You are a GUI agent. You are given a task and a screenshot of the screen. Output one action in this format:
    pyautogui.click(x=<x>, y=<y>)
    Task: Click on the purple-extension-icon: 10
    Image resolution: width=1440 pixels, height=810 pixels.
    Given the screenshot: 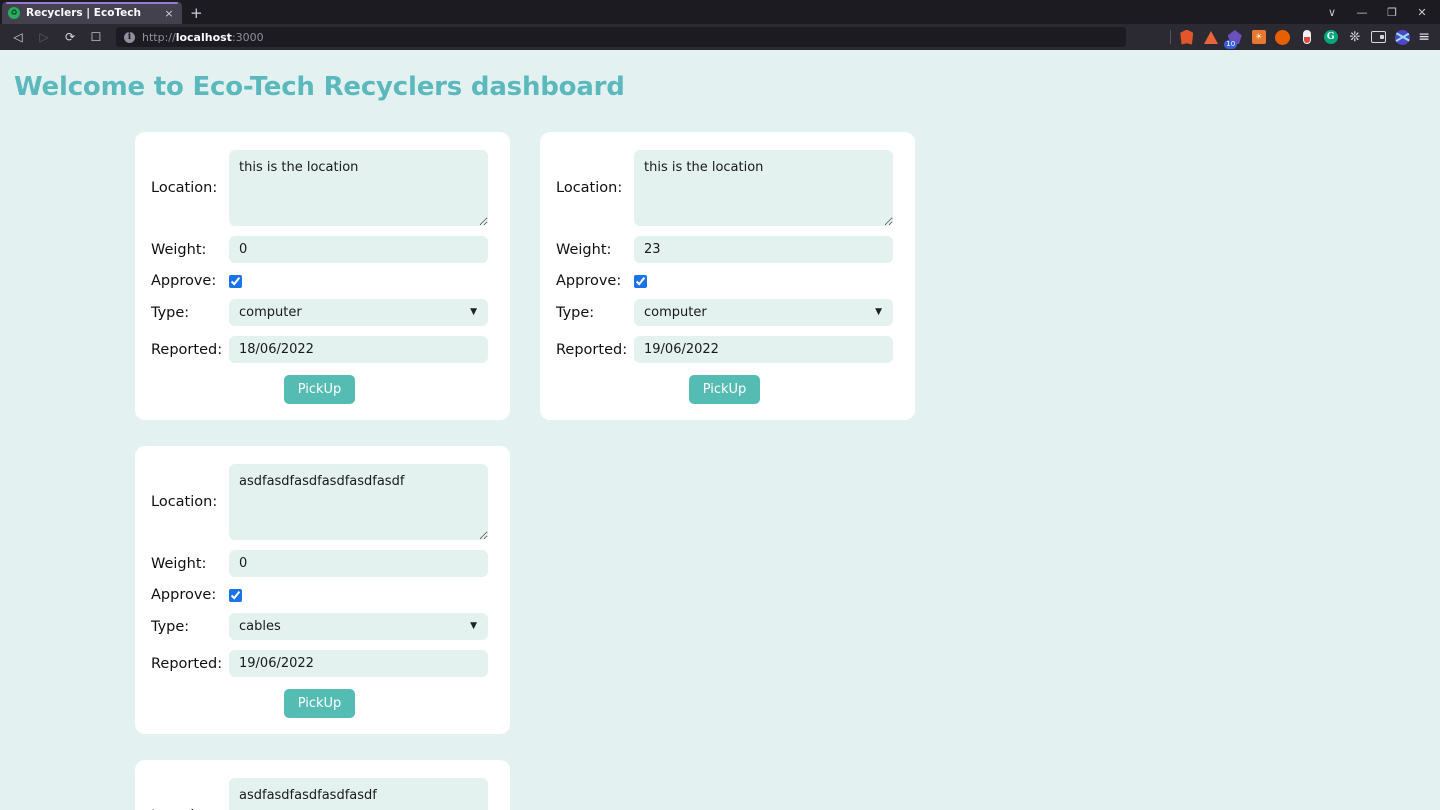 What is the action you would take?
    pyautogui.click(x=1233, y=39)
    